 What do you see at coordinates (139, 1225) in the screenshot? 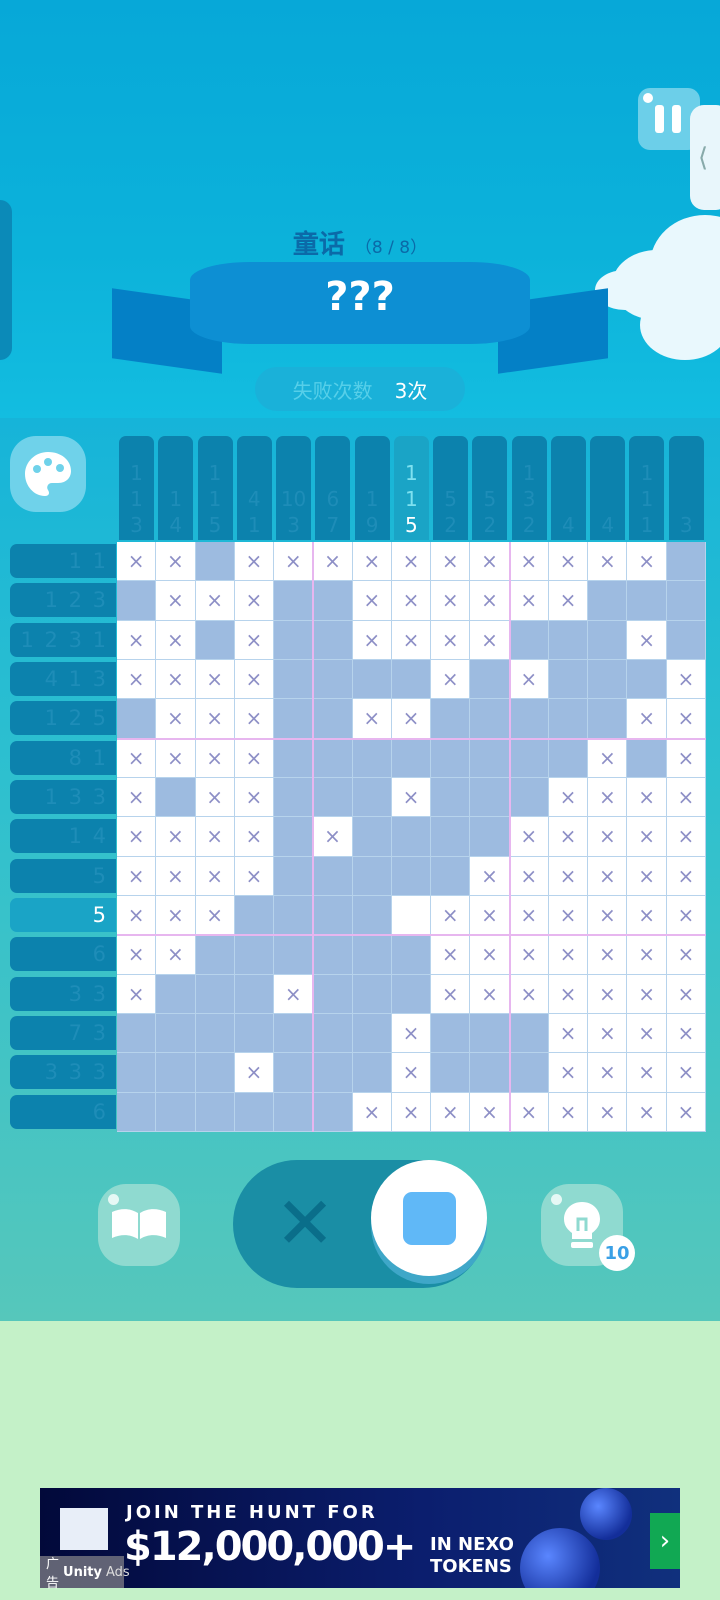
I see `book-button` at bounding box center [139, 1225].